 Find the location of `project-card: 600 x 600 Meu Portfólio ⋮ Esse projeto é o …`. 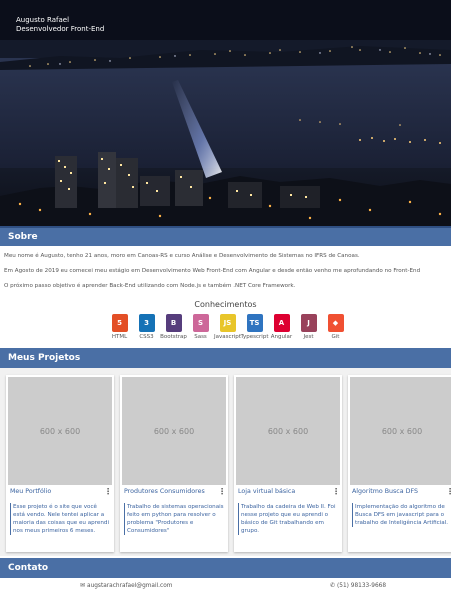

project-card: 600 x 600 Meu Portfólio ⋮ Esse projeto é o … is located at coordinates (60, 463).